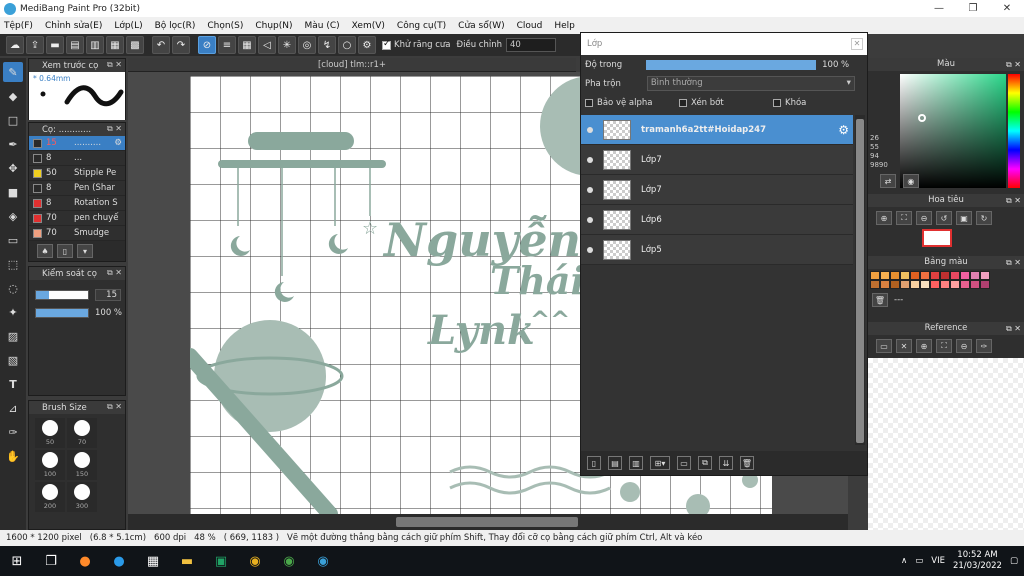  What do you see at coordinates (287, 45) in the screenshot?
I see `snap-radial-icon: ✳` at bounding box center [287, 45].